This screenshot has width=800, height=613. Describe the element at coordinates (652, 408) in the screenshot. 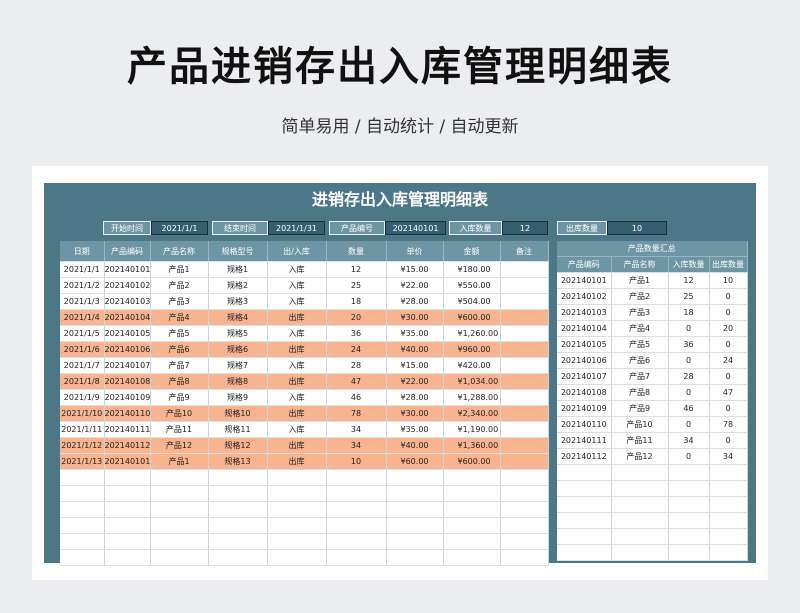

I see `summary-row: 202140109 产品9 46 0` at that location.